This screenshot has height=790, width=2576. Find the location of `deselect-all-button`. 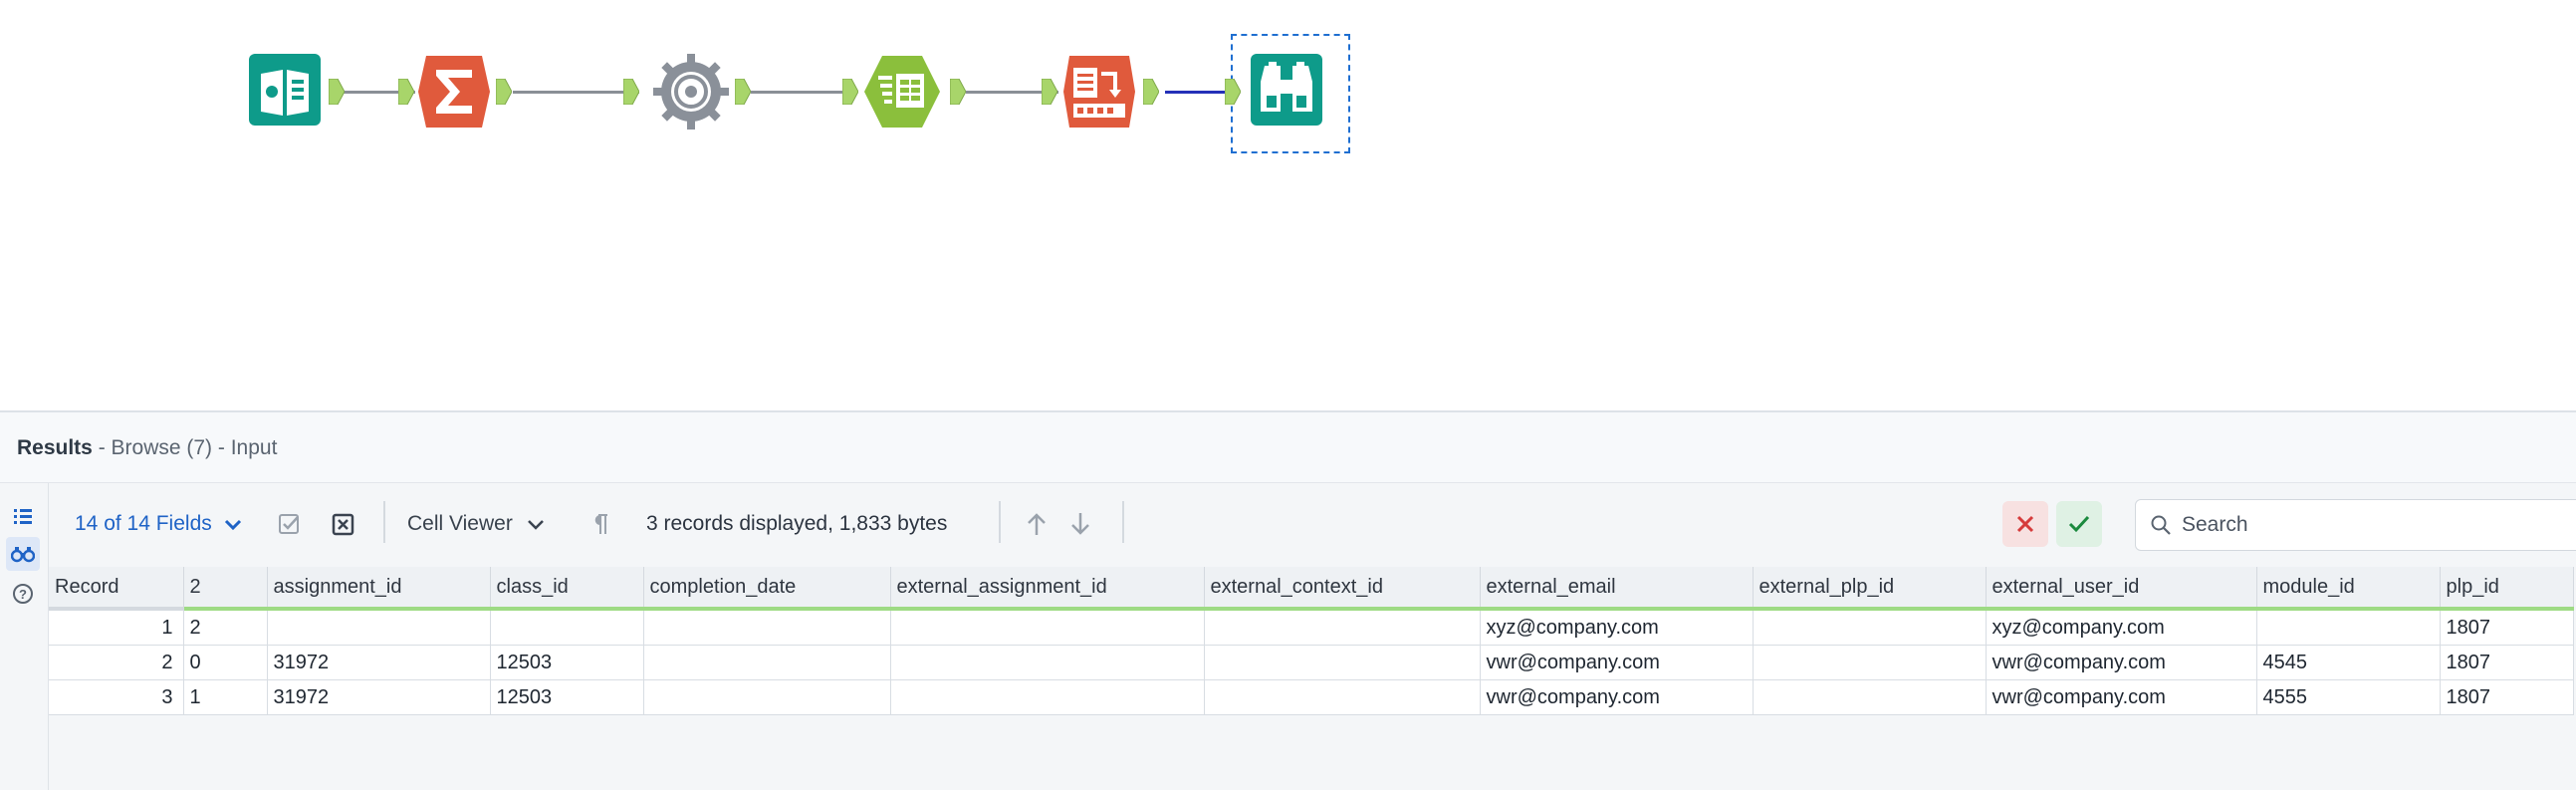

deselect-all-button is located at coordinates (343, 524).